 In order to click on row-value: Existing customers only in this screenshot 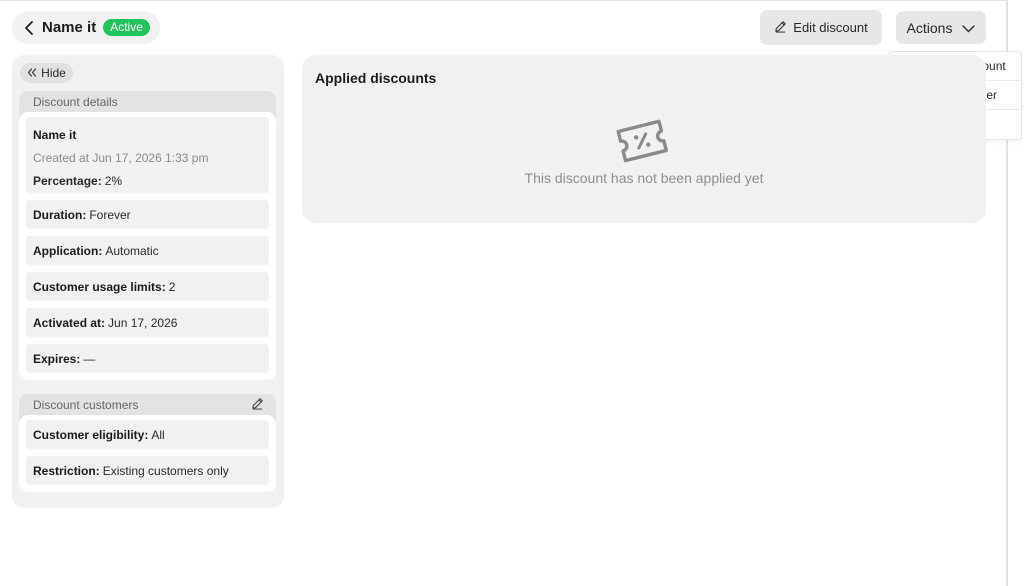, I will do `click(165, 470)`.